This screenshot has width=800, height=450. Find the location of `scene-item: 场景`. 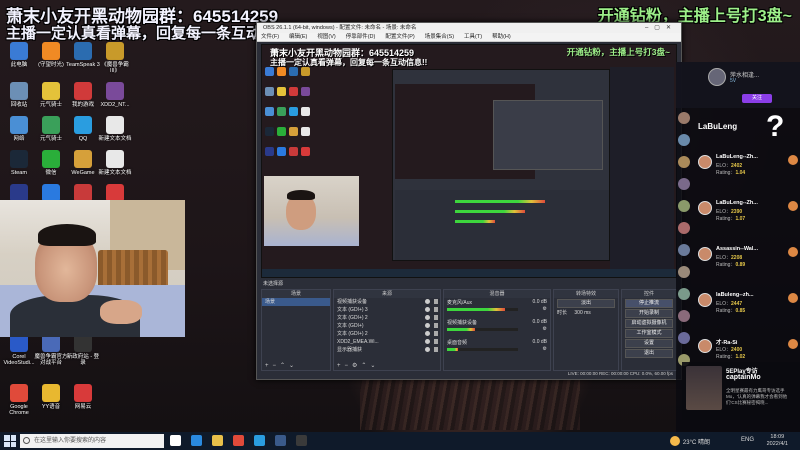

scene-item: 场景 is located at coordinates (296, 302).